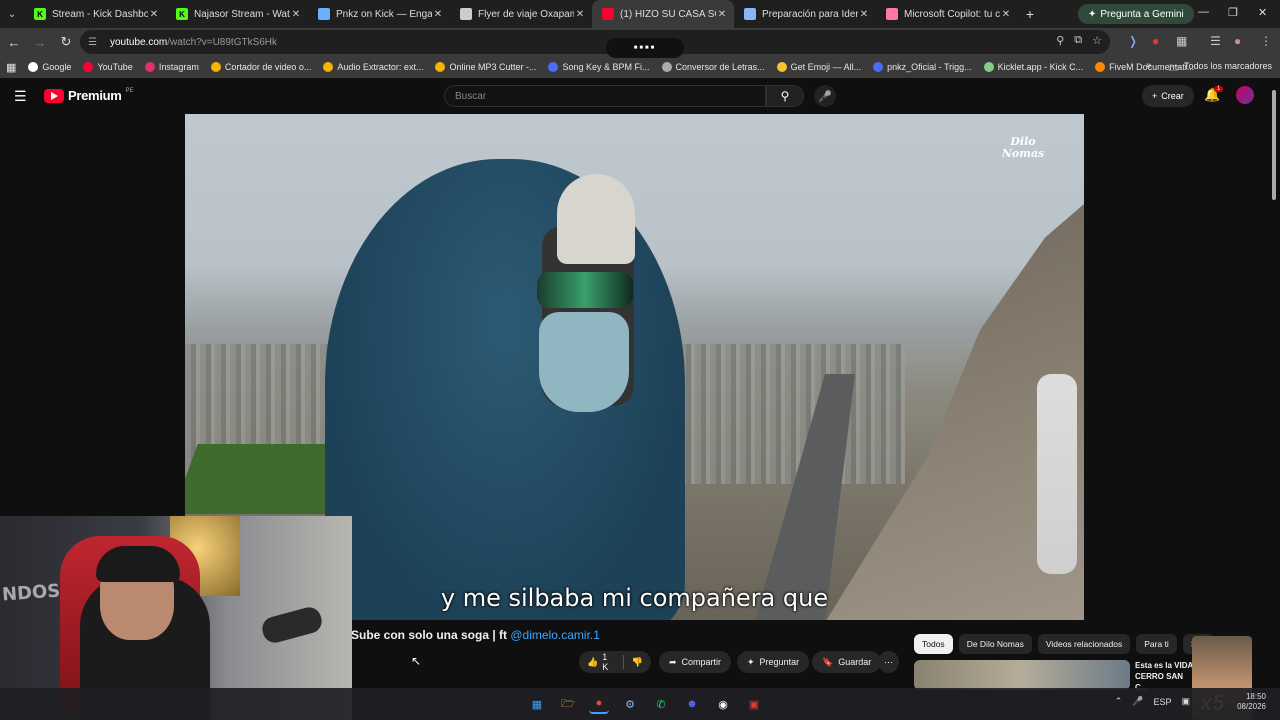 The width and height of the screenshot is (1280, 720). Describe the element at coordinates (11, 67) in the screenshot. I see `apps-grid-icon: ▦` at that location.